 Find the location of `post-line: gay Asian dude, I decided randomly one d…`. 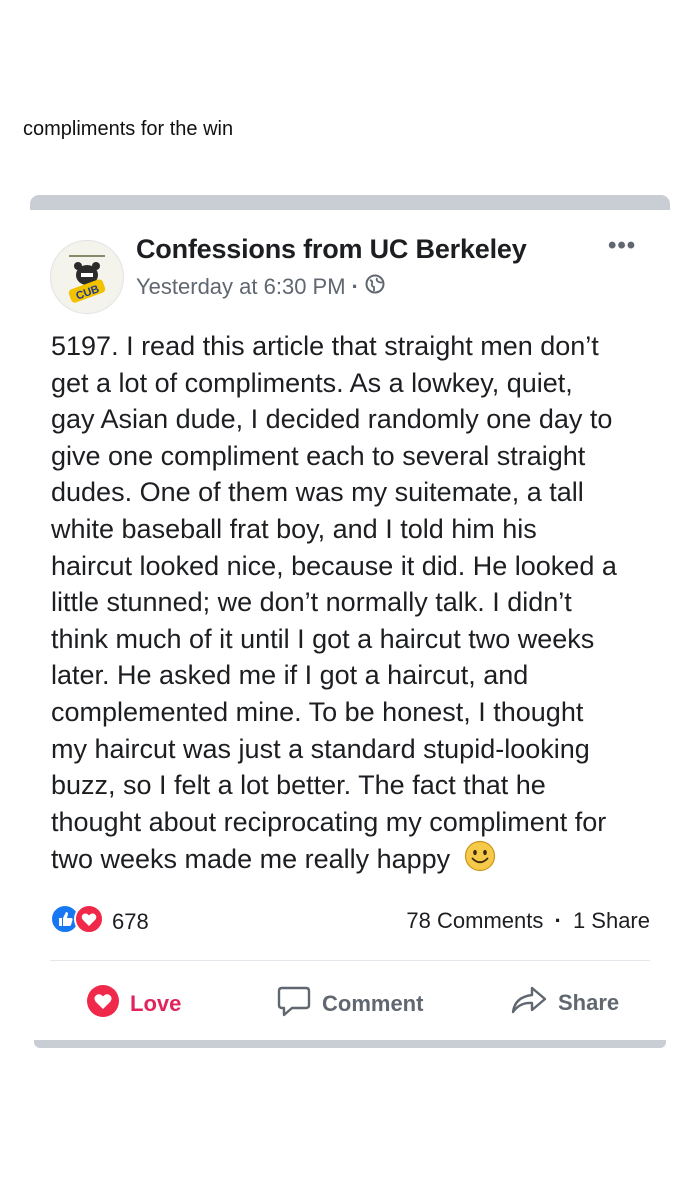

post-line: gay Asian dude, I decided randomly one d… is located at coordinates (332, 419).